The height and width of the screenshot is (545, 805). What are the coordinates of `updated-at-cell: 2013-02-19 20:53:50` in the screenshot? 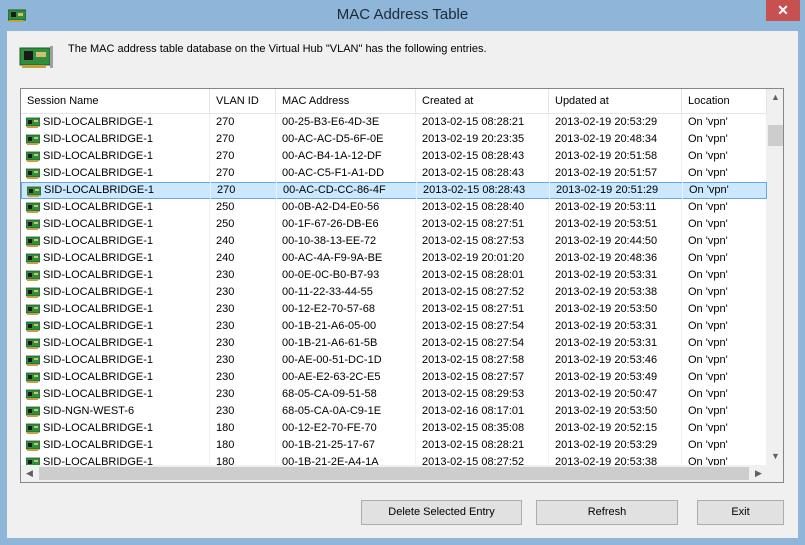 It's located at (615, 309).